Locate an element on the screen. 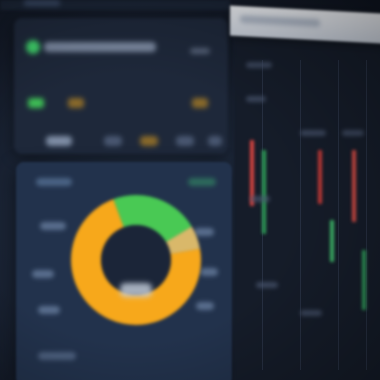  donut-chart is located at coordinates (136, 260).